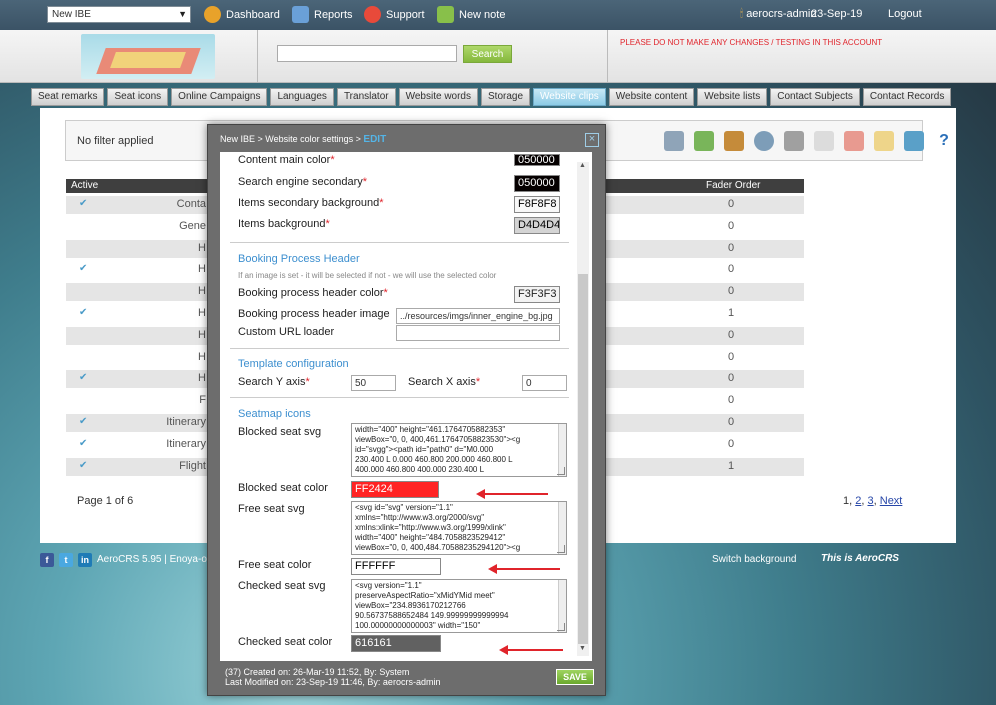 The height and width of the screenshot is (705, 996). I want to click on items-background-input: D4D4D4, so click(537, 225).